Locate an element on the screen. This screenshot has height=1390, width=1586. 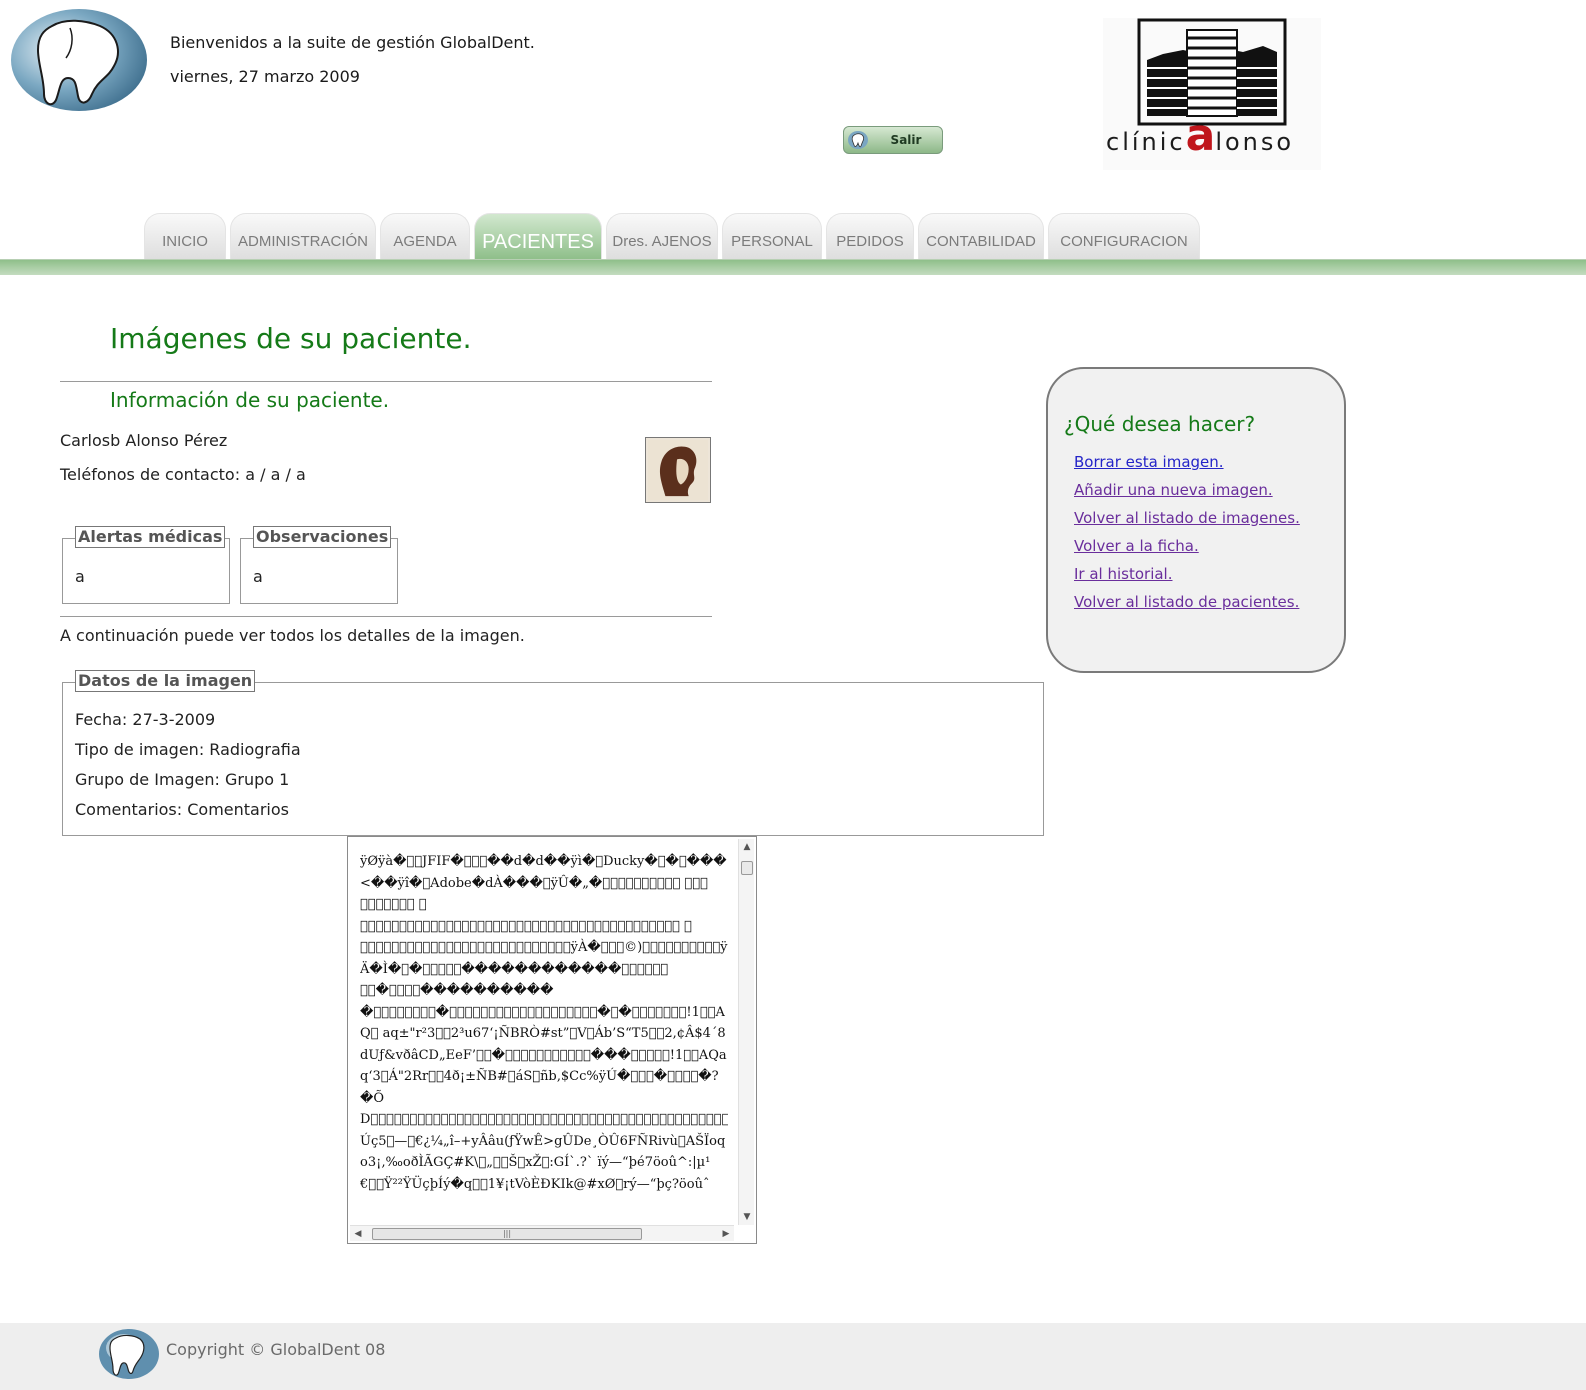
tab-pacientes: PACIENTES is located at coordinates (538, 236).